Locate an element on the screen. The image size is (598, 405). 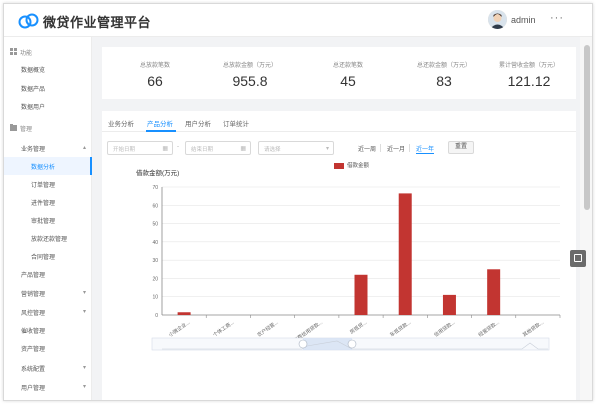
grid-icon is located at coordinates (13, 51).